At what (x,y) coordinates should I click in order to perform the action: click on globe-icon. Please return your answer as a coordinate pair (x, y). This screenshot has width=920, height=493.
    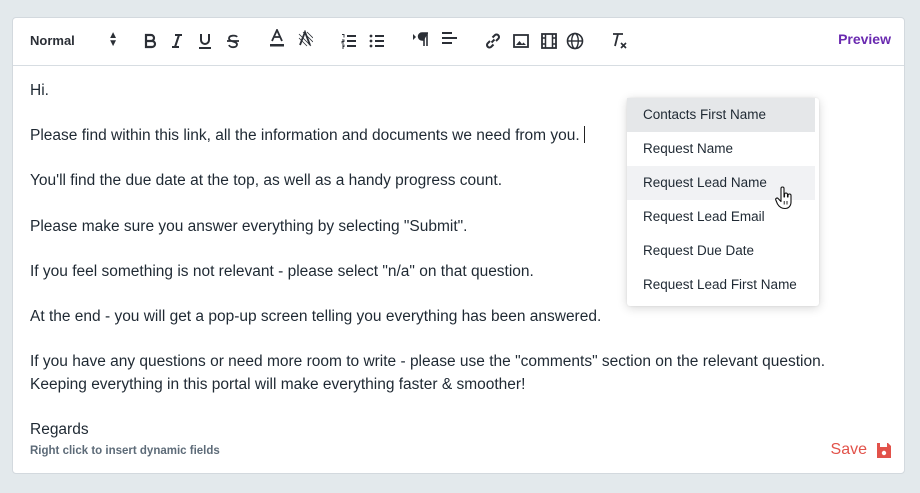
    Looking at the image, I should click on (575, 41).